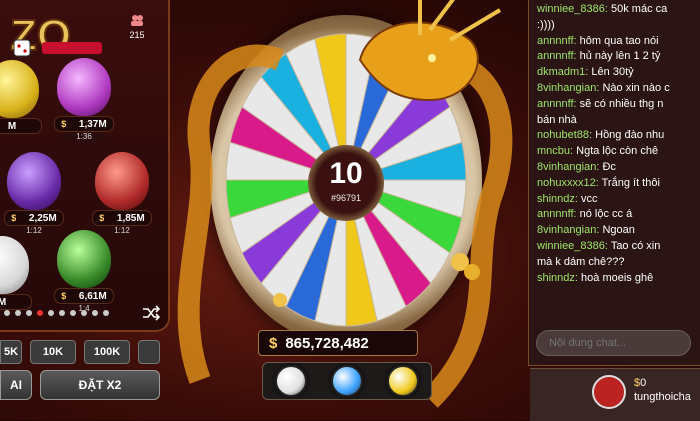 Image resolution: width=700 pixels, height=421 pixels. What do you see at coordinates (640, 383) in the screenshot?
I see `player-balance: $0` at bounding box center [640, 383].